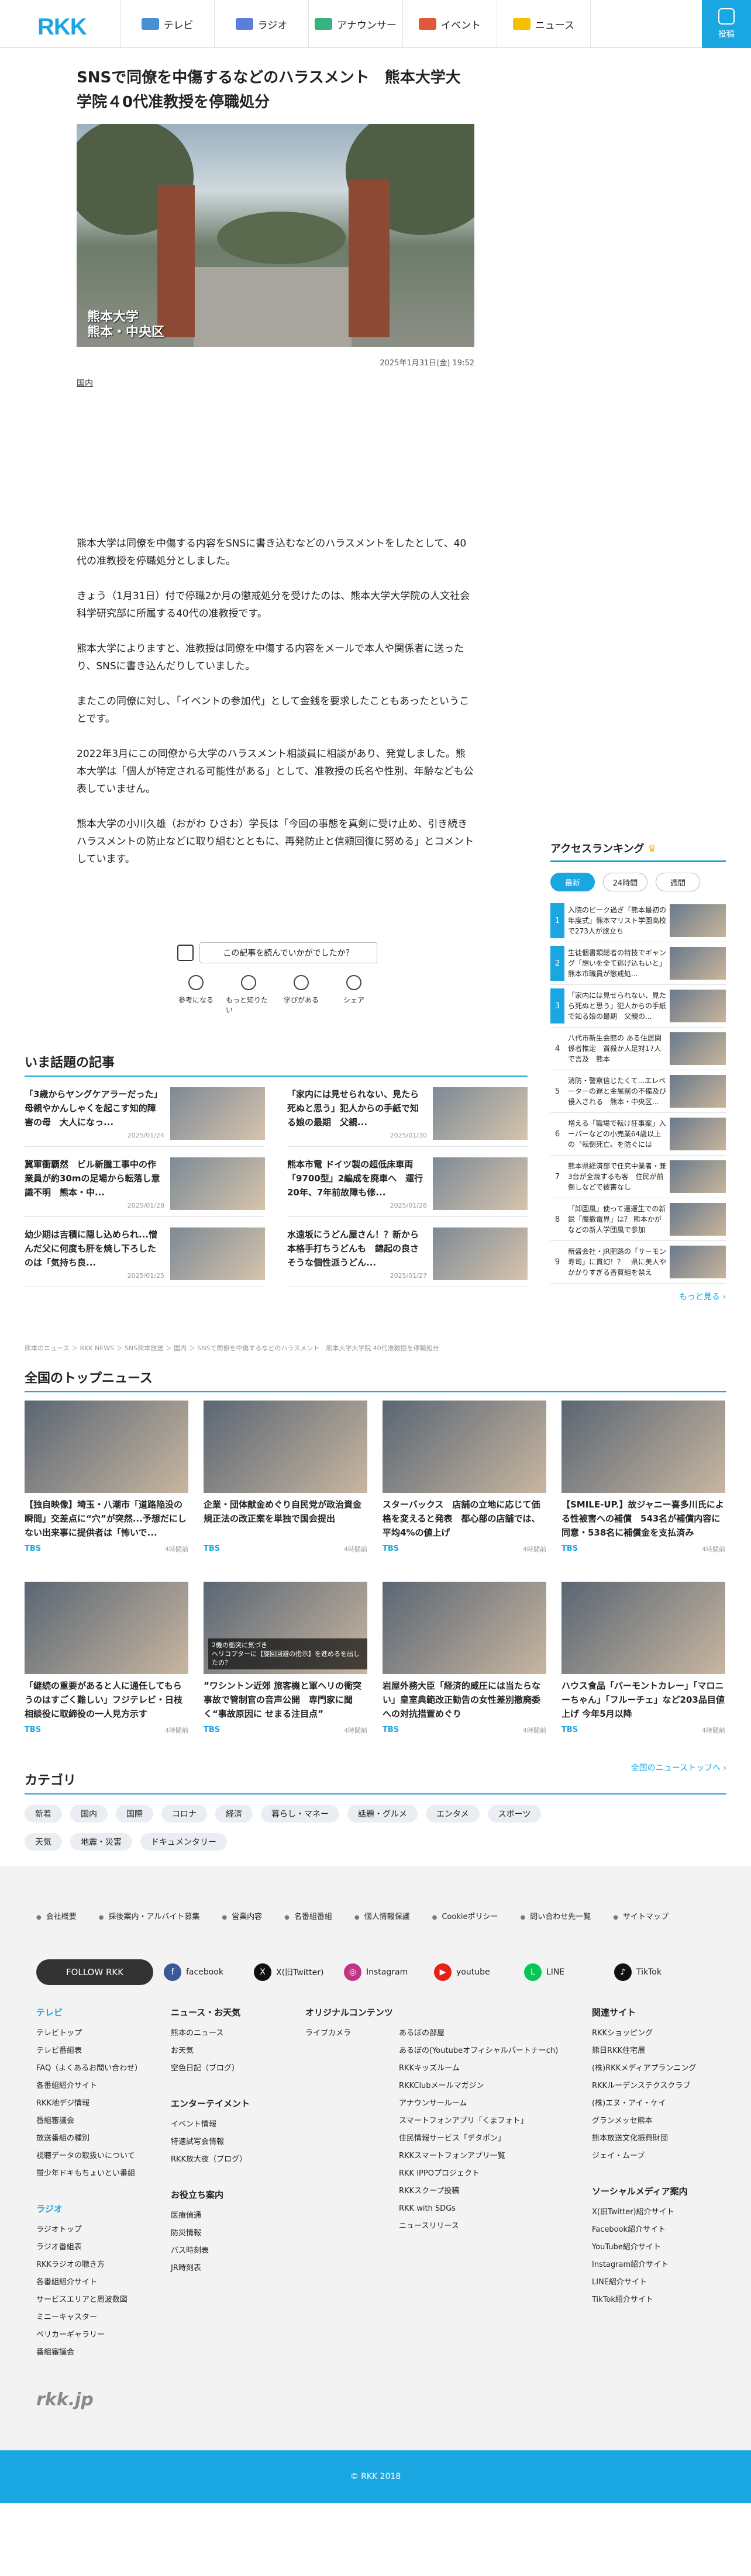 This screenshot has width=751, height=2576. What do you see at coordinates (641, 1915) in the screenshot?
I see `footer-link: サイトマップ` at bounding box center [641, 1915].